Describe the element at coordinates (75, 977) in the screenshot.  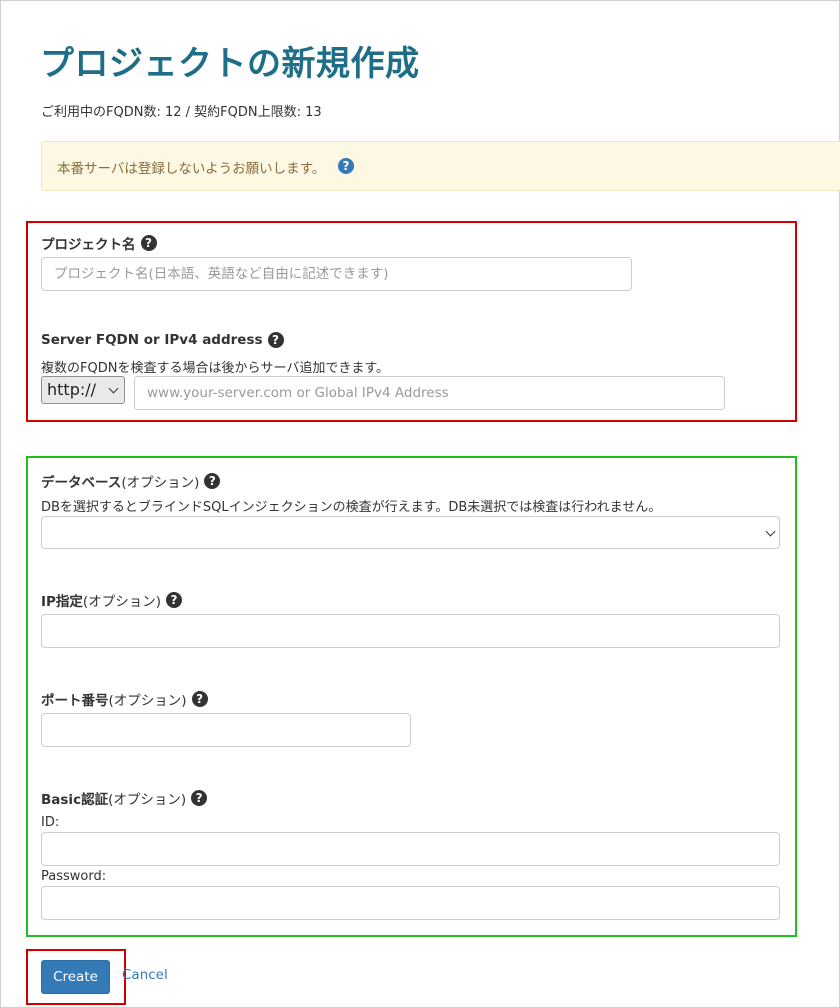
I see `create-button: Create` at that location.